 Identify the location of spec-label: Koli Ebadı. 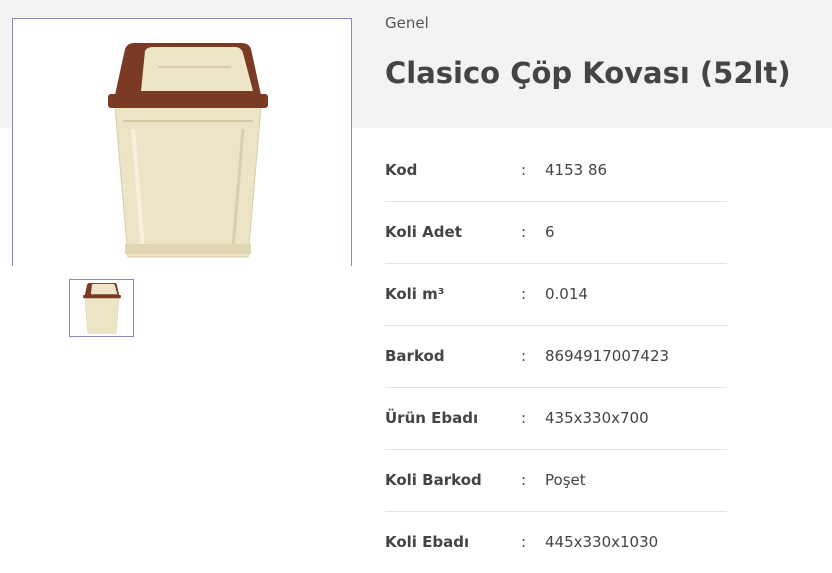
(427, 542).